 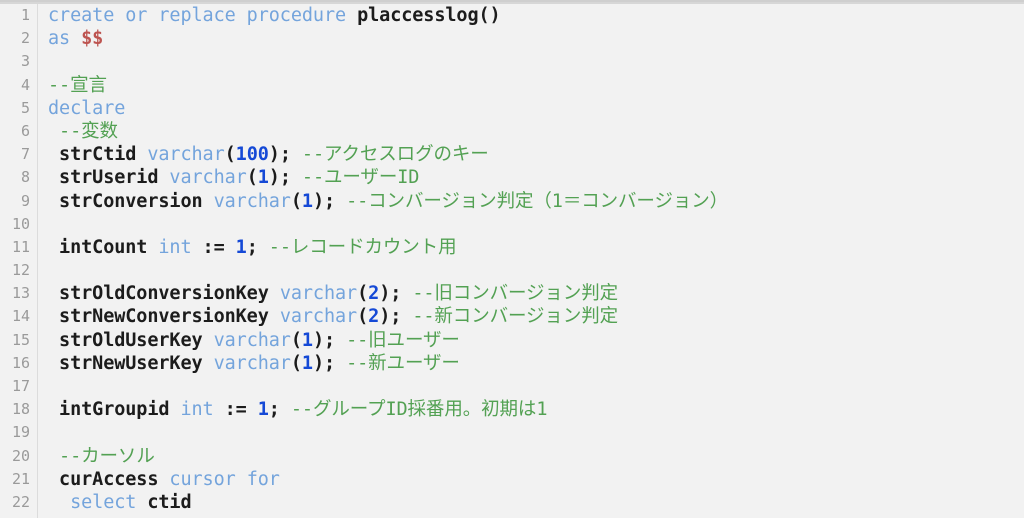 What do you see at coordinates (512, 1) in the screenshot?
I see `scrollbar-thumb` at bounding box center [512, 1].